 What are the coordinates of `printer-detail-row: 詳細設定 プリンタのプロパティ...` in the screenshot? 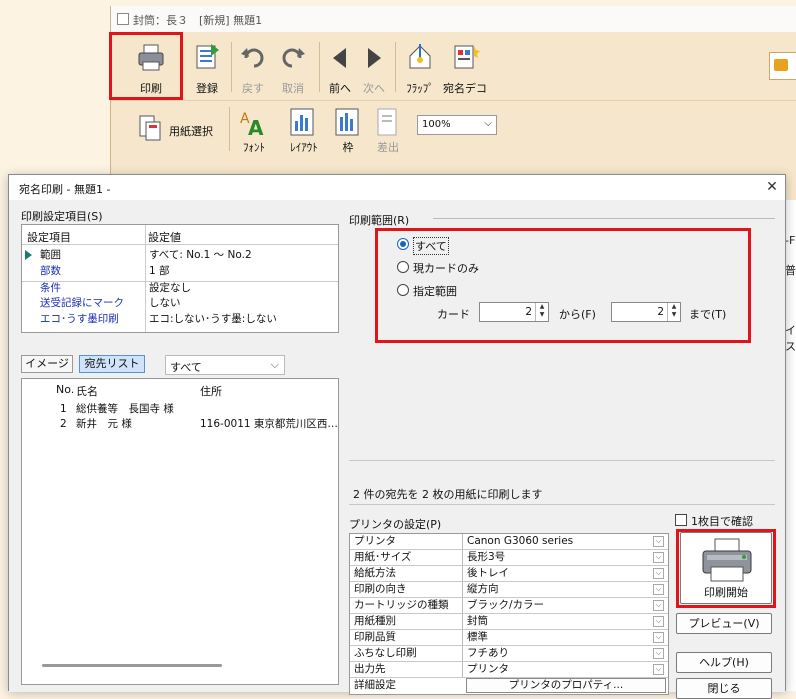 It's located at (509, 686).